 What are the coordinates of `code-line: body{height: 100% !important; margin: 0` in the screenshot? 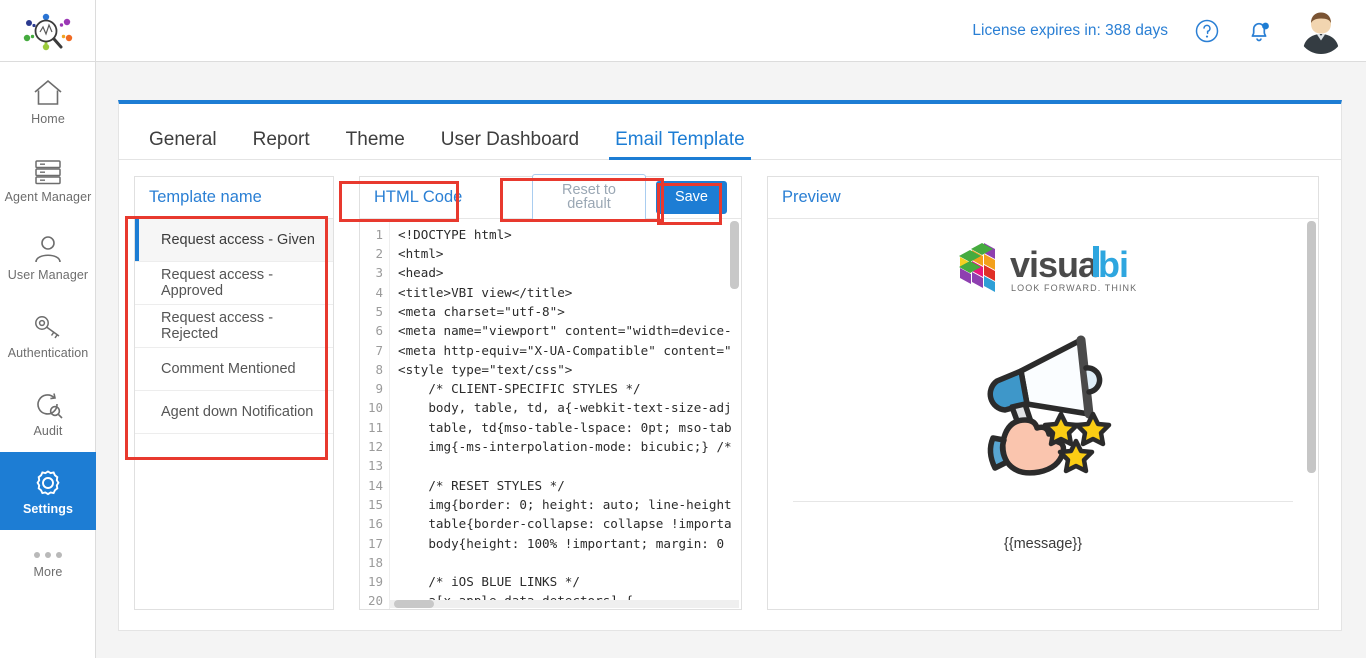 It's located at (561, 543).